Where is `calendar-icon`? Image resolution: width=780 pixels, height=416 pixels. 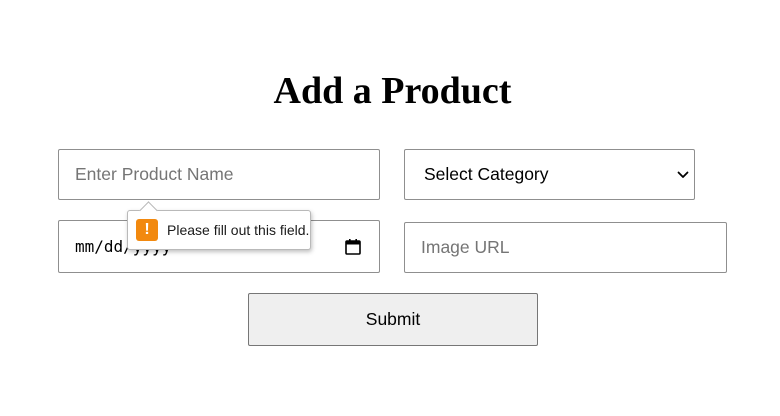
calendar-icon is located at coordinates (353, 247).